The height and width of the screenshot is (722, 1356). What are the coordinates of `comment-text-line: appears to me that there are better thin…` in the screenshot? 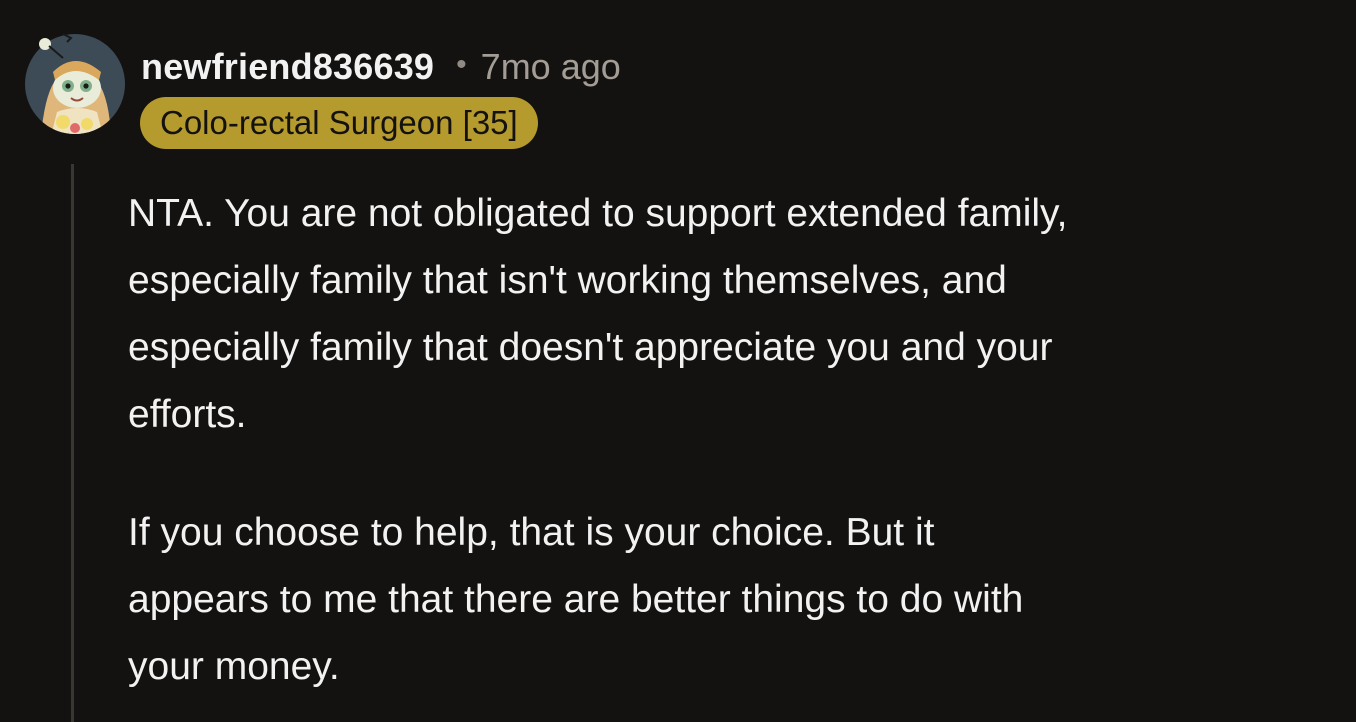 It's located at (576, 599).